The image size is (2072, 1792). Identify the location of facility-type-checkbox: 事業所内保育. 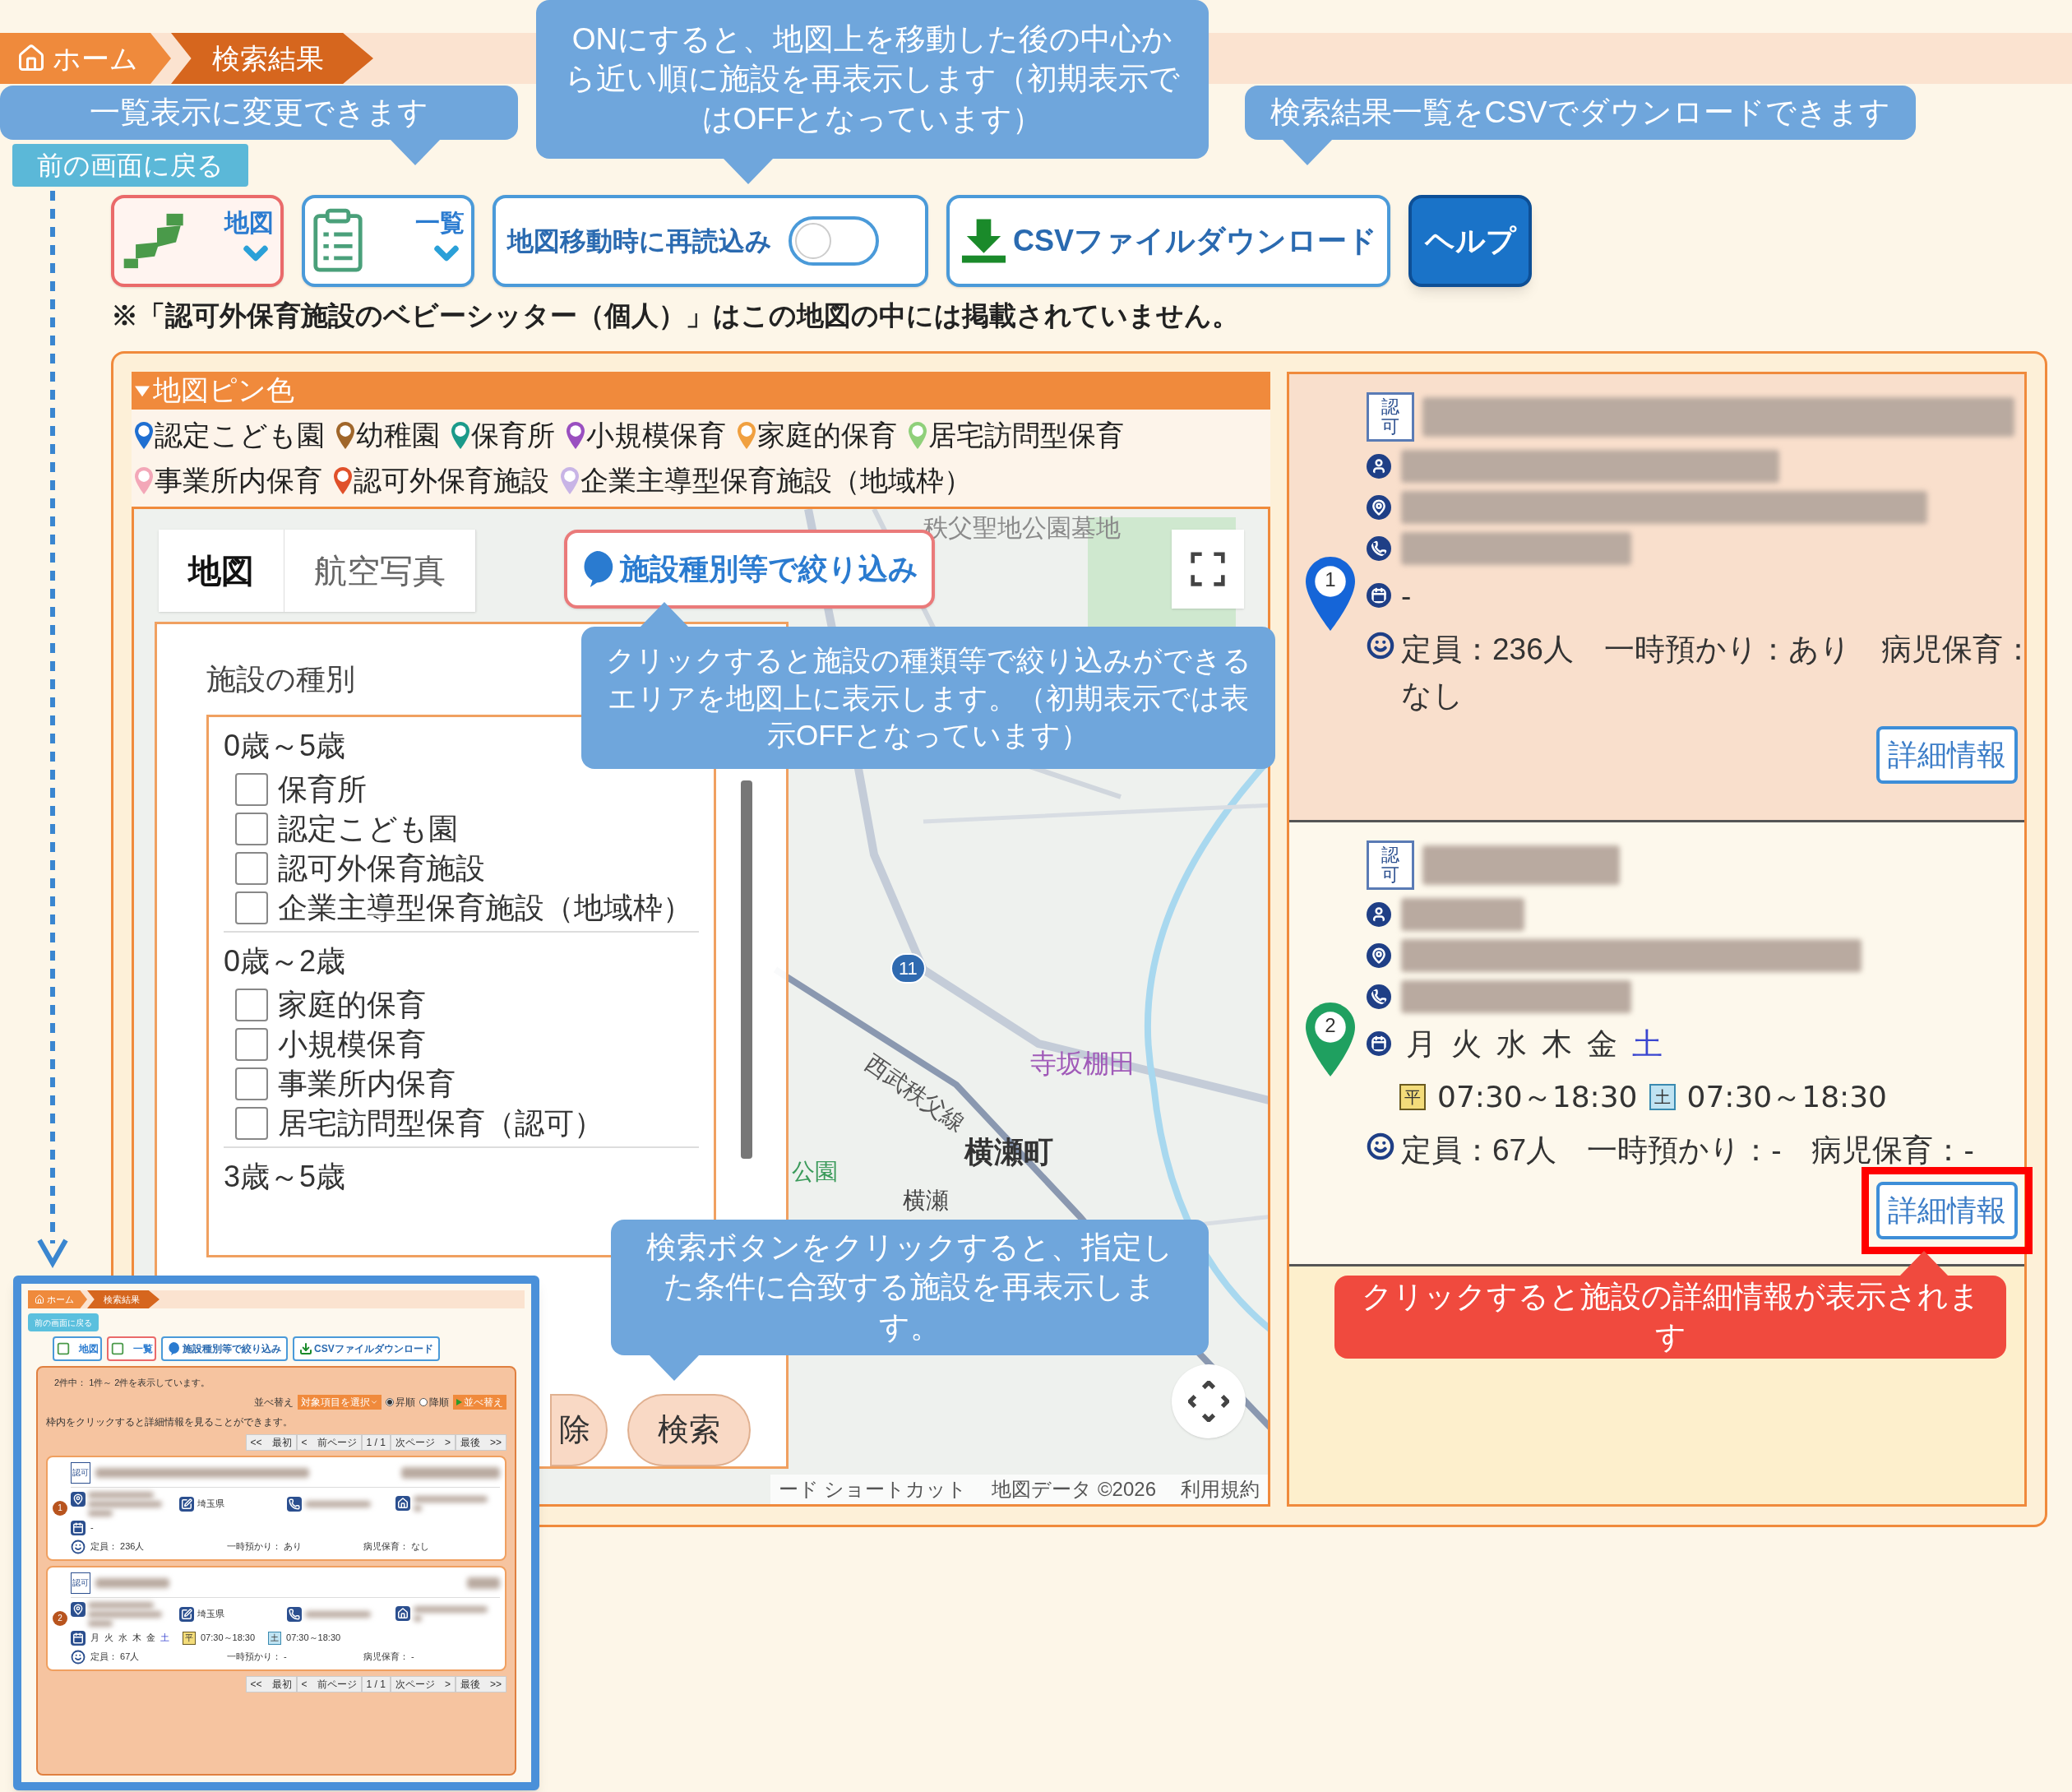
(345, 1083).